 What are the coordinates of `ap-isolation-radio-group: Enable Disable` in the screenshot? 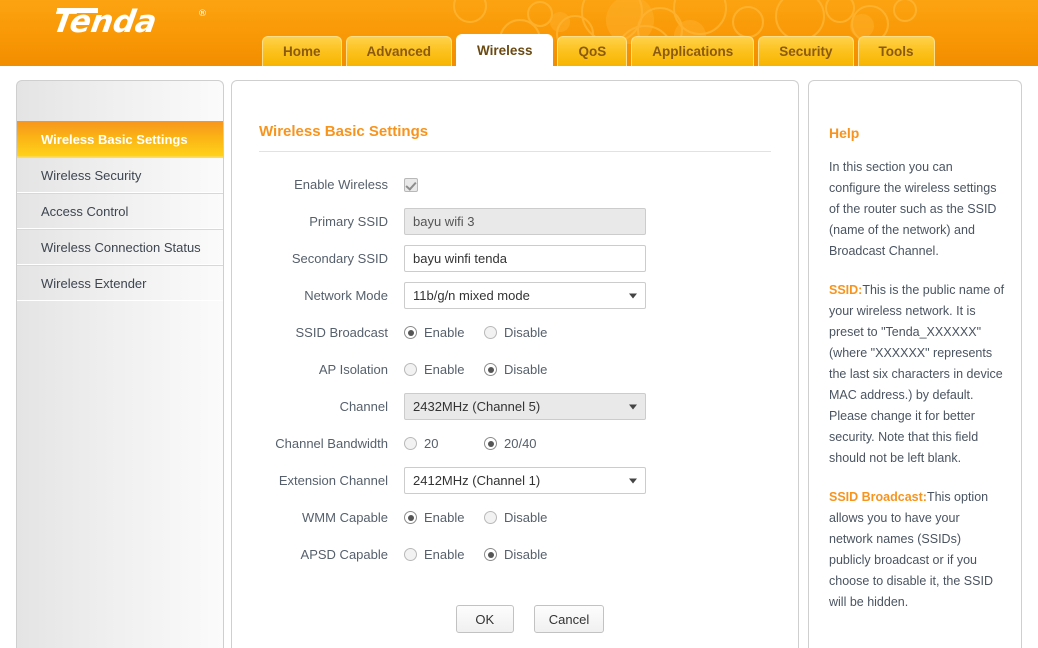 It's located at (484, 369).